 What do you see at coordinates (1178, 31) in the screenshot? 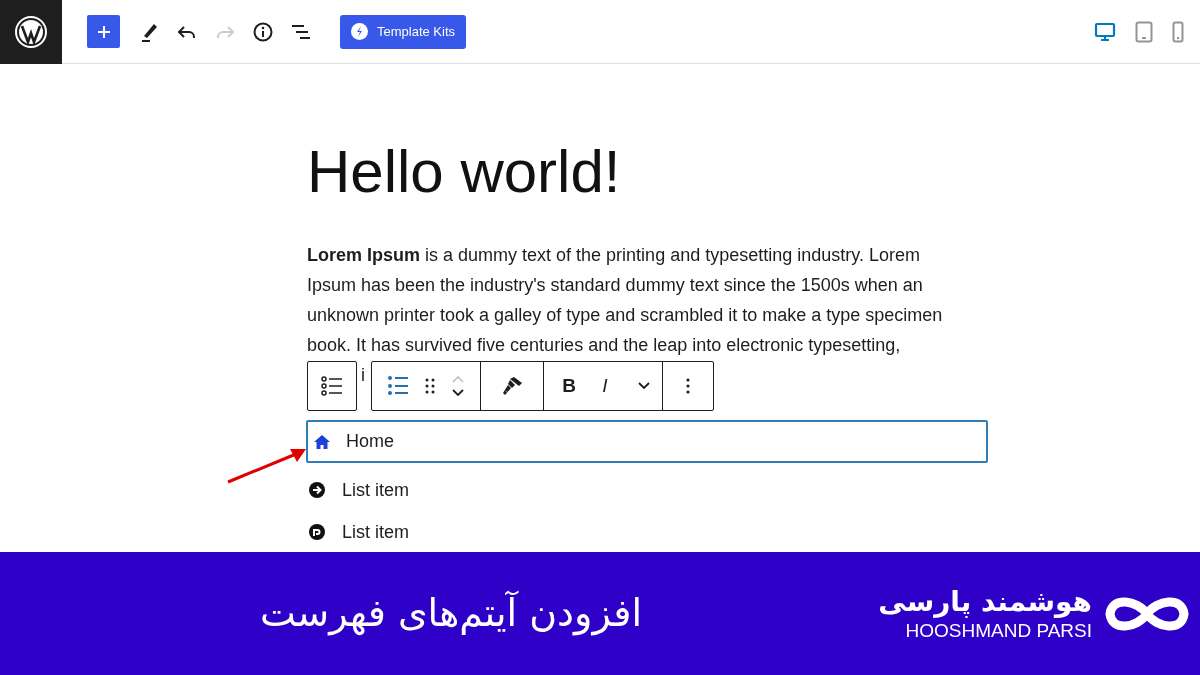
I see `mobile-icon` at bounding box center [1178, 31].